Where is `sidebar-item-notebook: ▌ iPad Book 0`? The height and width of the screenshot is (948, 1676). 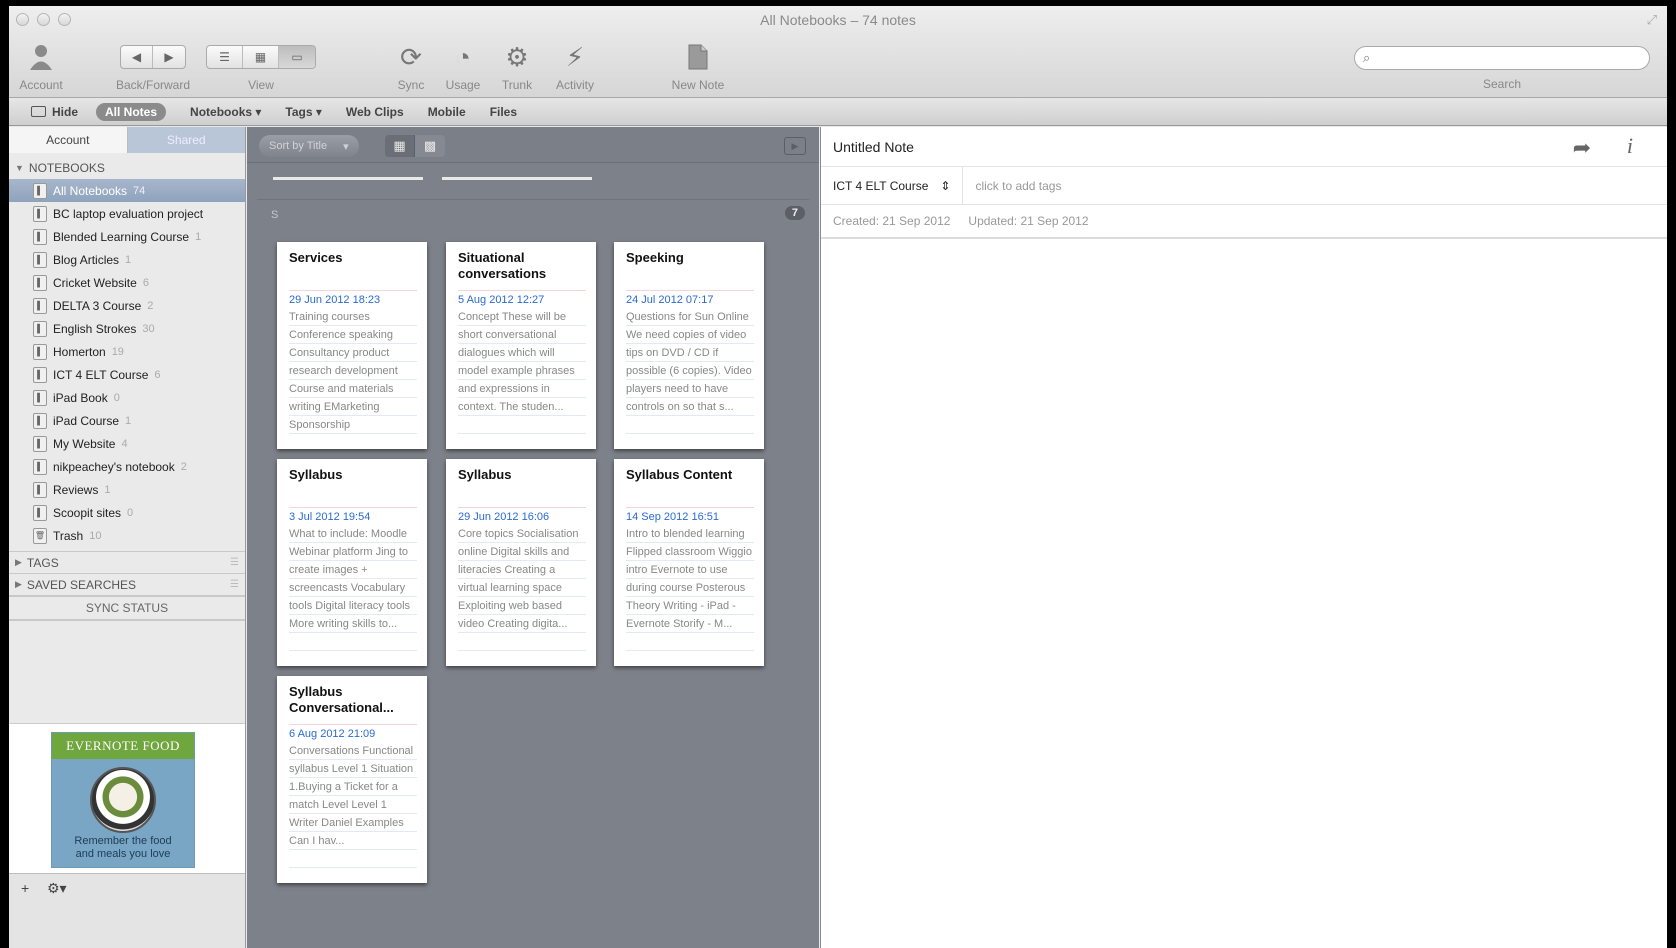 sidebar-item-notebook: ▌ iPad Book 0 is located at coordinates (127, 397).